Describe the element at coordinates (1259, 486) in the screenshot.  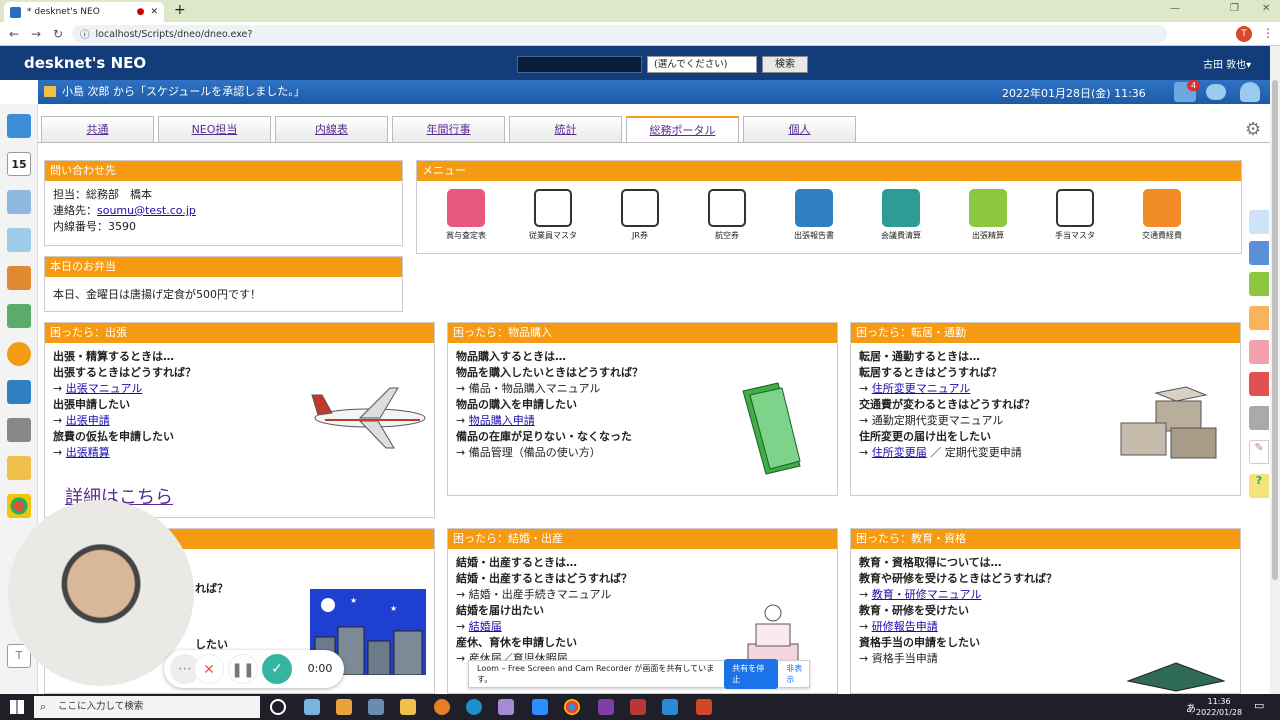
I see `help-icon: ?` at that location.